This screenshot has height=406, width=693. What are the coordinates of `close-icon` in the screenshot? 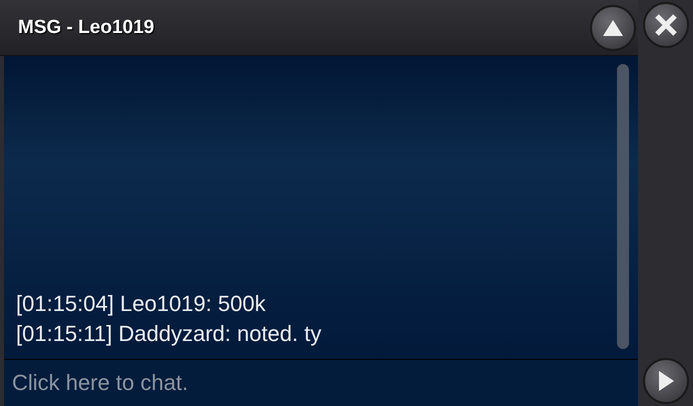 It's located at (666, 25).